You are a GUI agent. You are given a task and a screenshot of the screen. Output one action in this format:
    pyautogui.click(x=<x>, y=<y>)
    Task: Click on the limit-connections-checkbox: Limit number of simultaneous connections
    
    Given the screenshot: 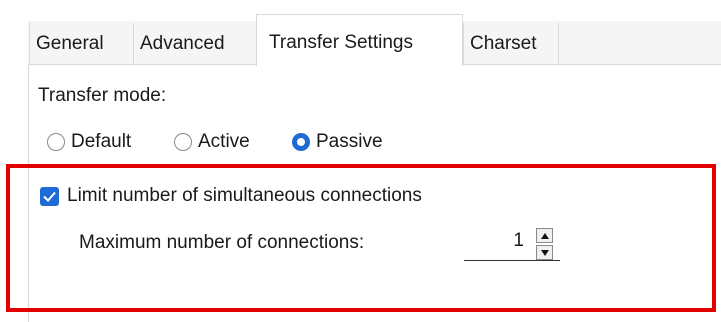 What is the action you would take?
    pyautogui.click(x=231, y=196)
    